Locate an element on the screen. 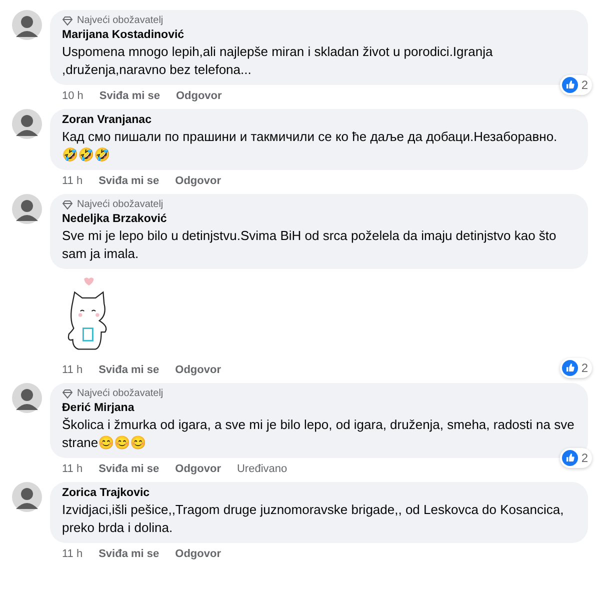 This screenshot has height=600, width=600. author-name: Đerić Mirjana is located at coordinates (319, 408).